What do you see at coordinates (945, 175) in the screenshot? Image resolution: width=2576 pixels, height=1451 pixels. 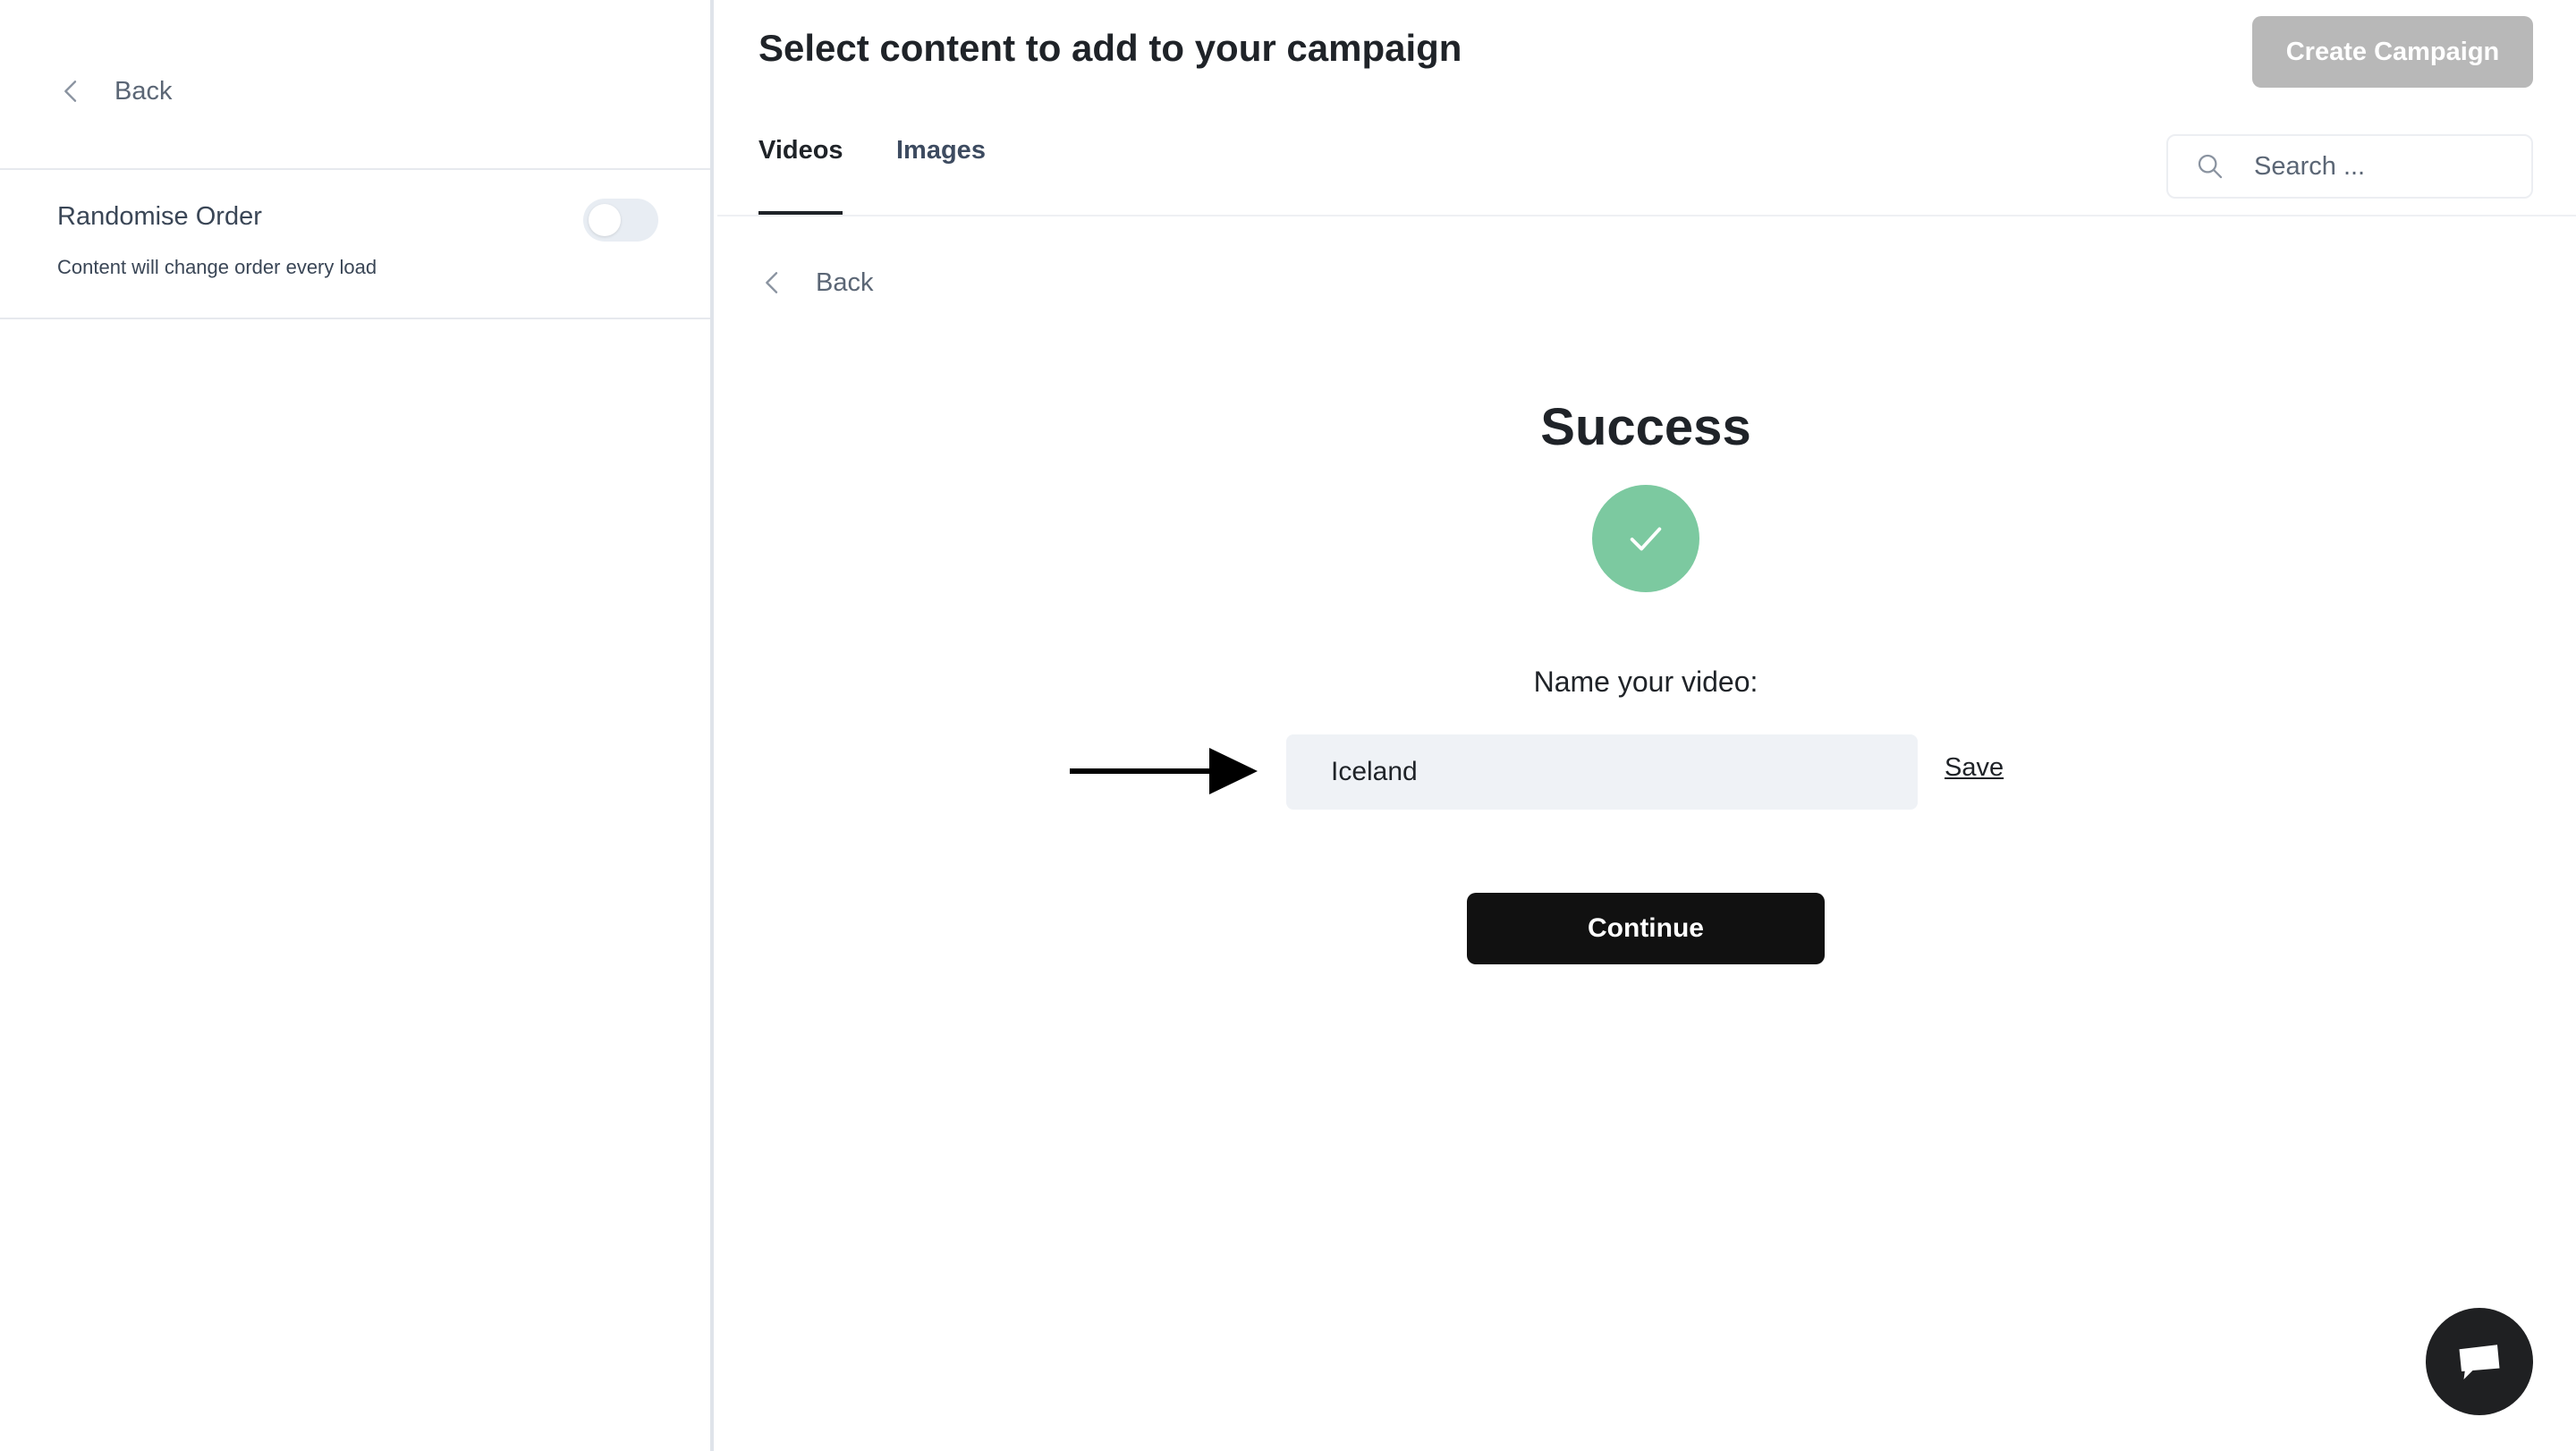 I see `tab-images: Images` at bounding box center [945, 175].